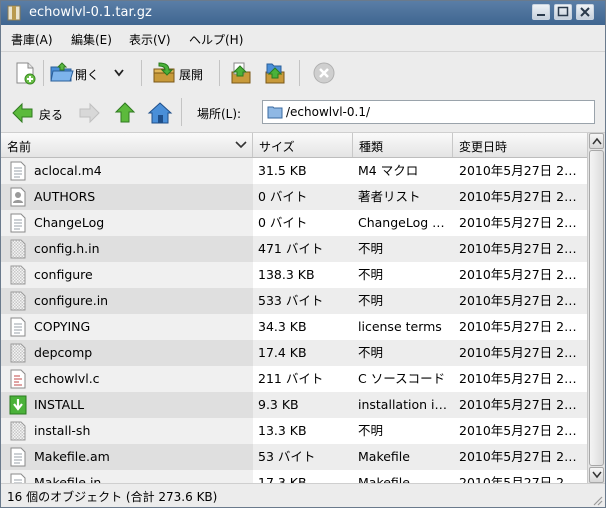 The height and width of the screenshot is (508, 606). I want to click on scroll-up-button, so click(596, 141).